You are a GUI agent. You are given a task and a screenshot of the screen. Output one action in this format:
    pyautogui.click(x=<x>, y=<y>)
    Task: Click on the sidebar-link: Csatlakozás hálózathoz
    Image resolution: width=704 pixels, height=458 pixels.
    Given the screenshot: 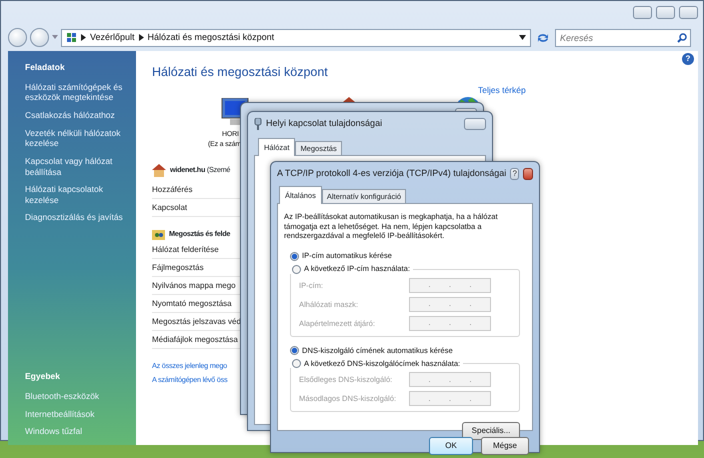 What is the action you would take?
    pyautogui.click(x=76, y=115)
    